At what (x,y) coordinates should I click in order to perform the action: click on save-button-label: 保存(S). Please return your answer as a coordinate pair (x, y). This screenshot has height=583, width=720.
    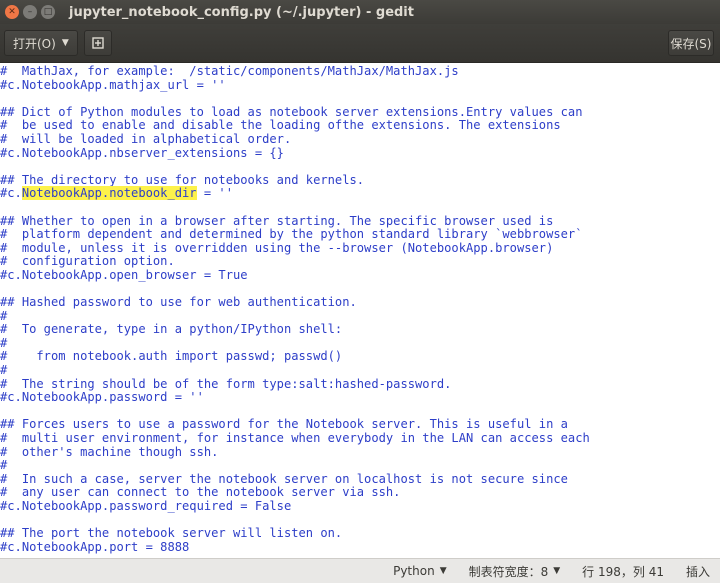
    Looking at the image, I should click on (691, 43).